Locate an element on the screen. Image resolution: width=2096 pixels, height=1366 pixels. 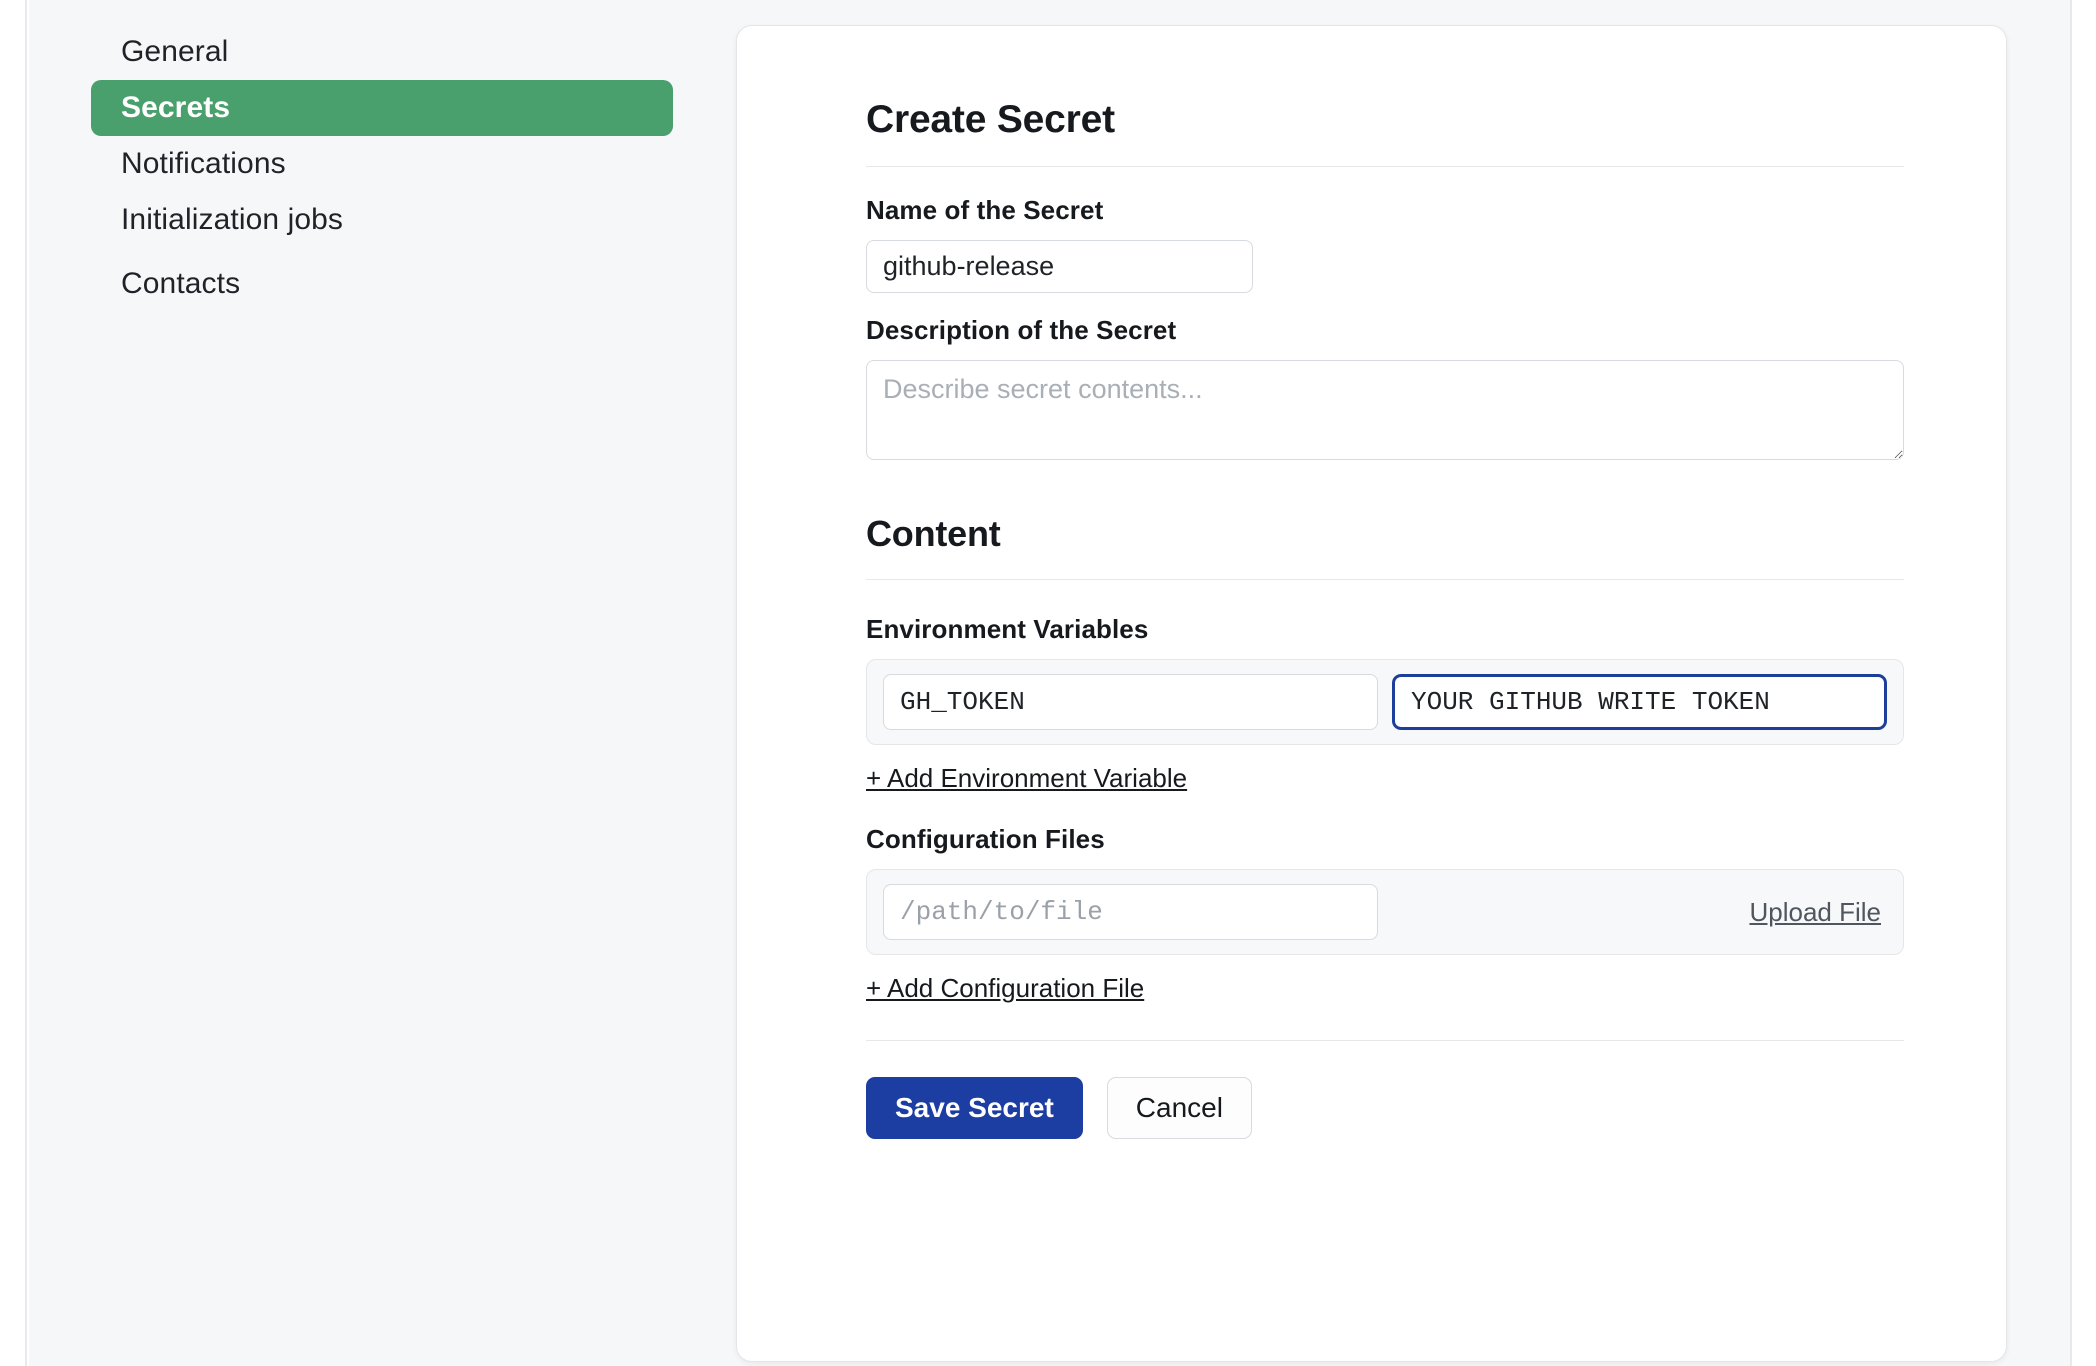
upload-file-link: Upload File is located at coordinates (1818, 912).